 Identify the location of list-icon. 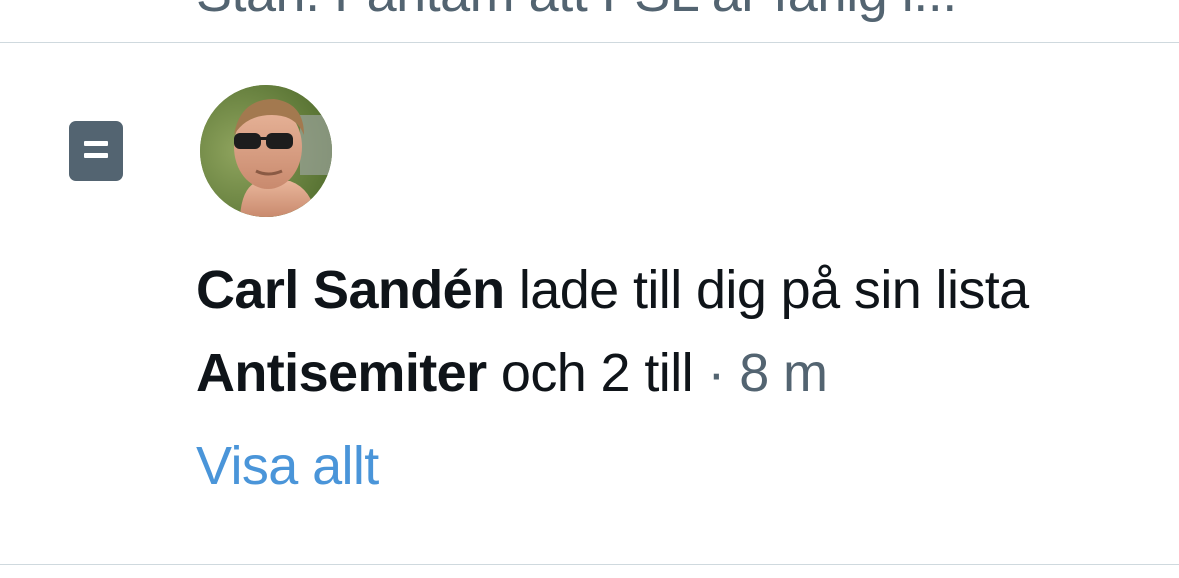
(96, 151).